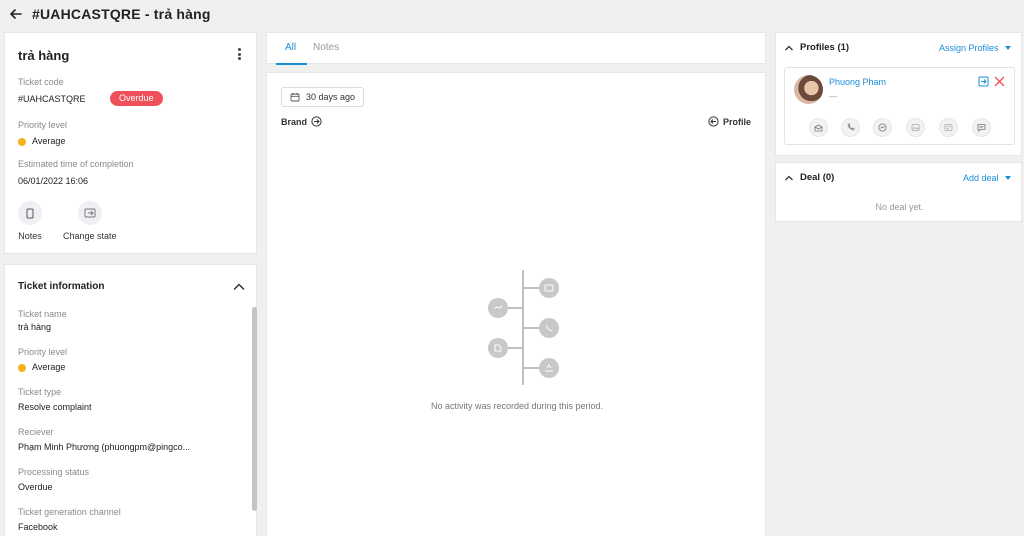  What do you see at coordinates (857, 82) in the screenshot?
I see `profile-name: Phuong Pham` at bounding box center [857, 82].